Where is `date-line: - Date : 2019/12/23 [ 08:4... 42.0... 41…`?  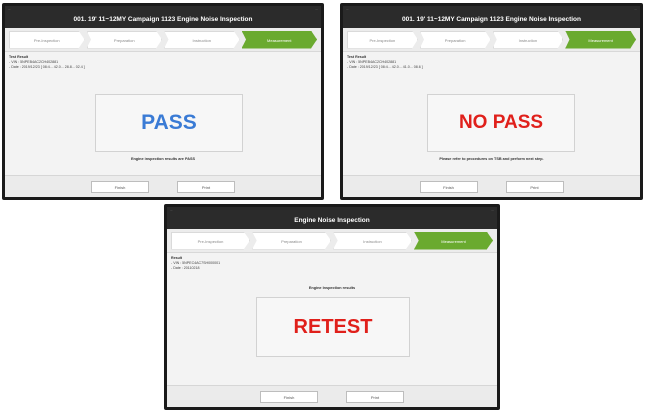
date-line: - Date : 2019/12/23 [ 08:4... 42.0... 41… is located at coordinates (385, 67).